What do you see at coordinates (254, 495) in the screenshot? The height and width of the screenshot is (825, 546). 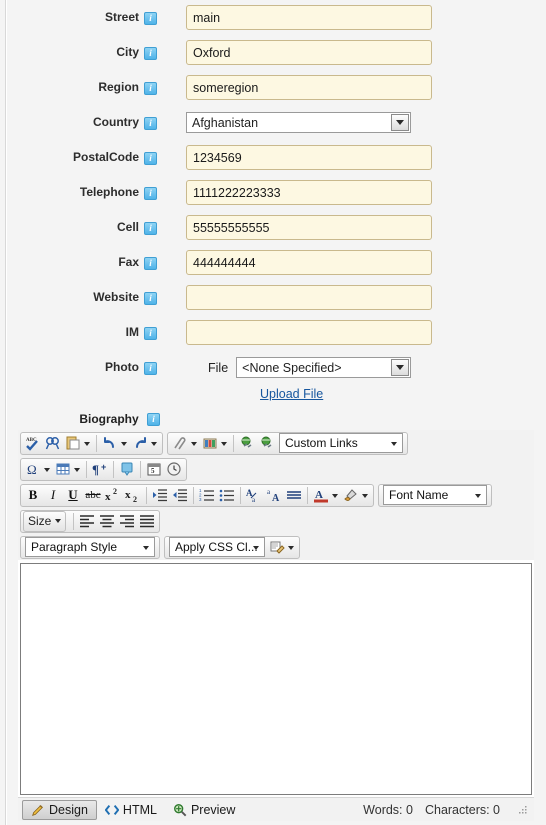 I see `remove-formatting-icon: Aa` at bounding box center [254, 495].